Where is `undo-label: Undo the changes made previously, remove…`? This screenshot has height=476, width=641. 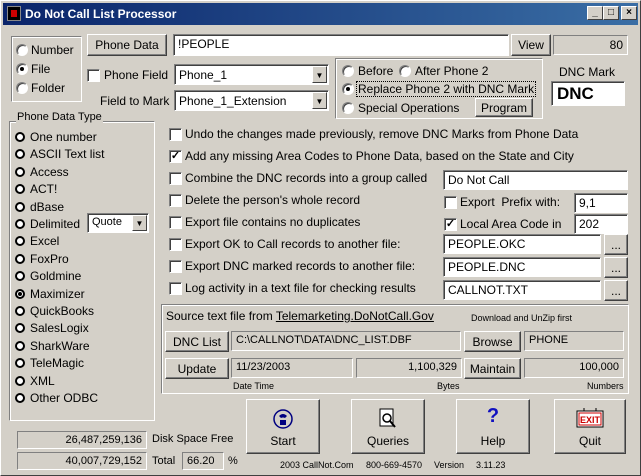 undo-label: Undo the changes made previously, remove… is located at coordinates (382, 134).